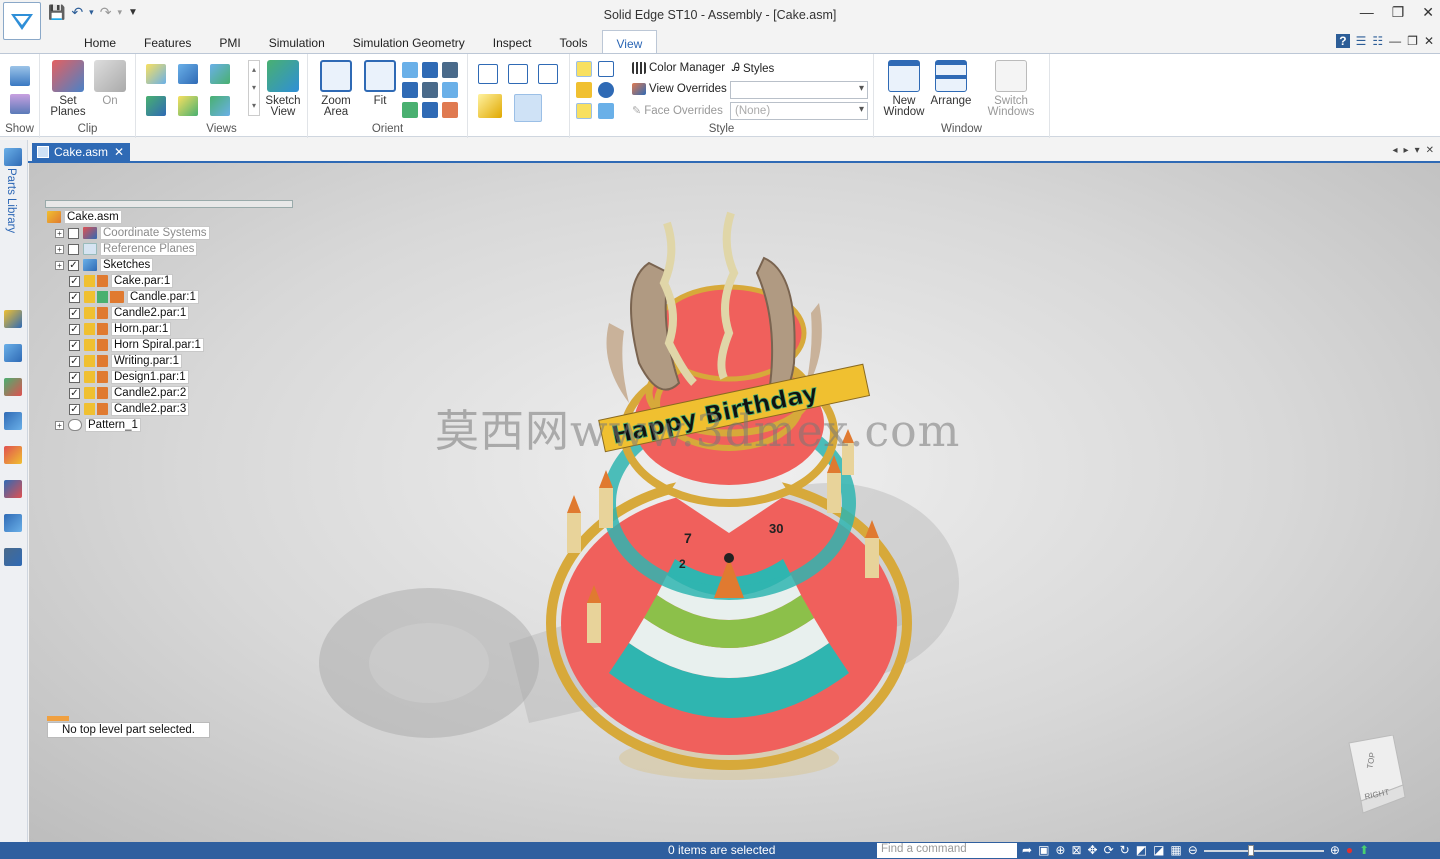 The height and width of the screenshot is (859, 1440). I want to click on look-at-icon, so click(430, 110).